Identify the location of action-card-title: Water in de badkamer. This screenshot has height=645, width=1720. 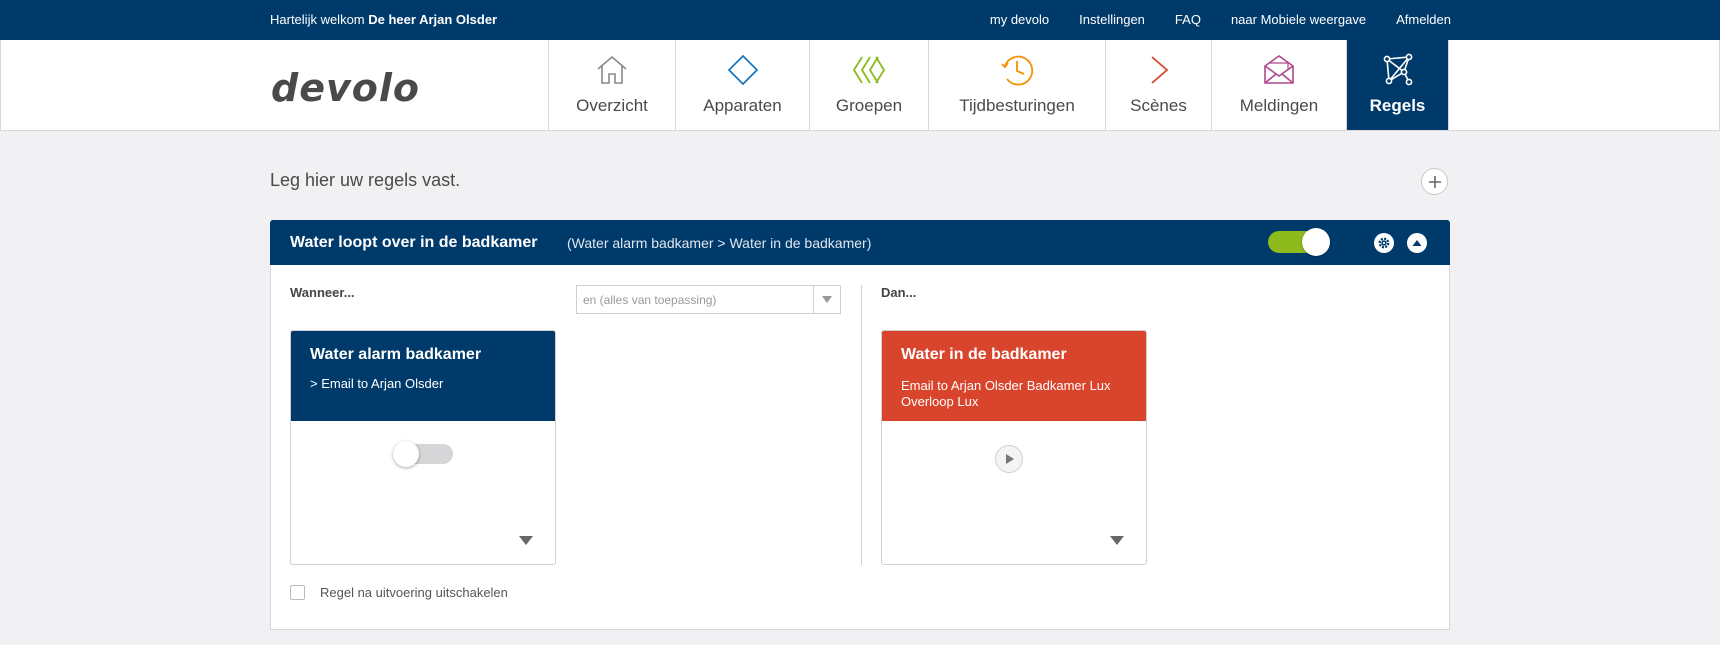
(984, 354).